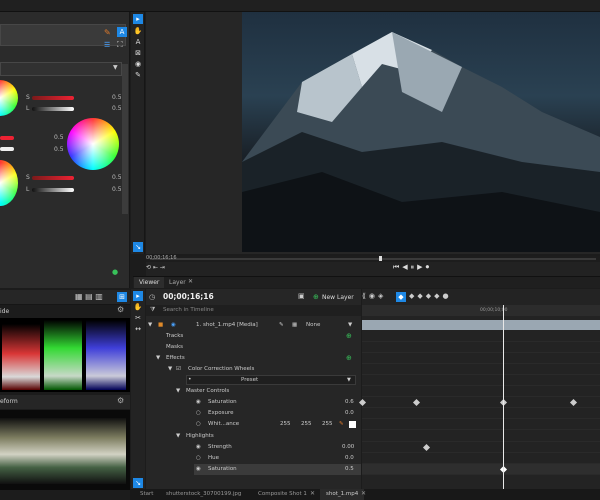 The width and height of the screenshot is (600, 500). What do you see at coordinates (282, 494) in the screenshot?
I see `tab-composite: Composite Shot 1` at bounding box center [282, 494].